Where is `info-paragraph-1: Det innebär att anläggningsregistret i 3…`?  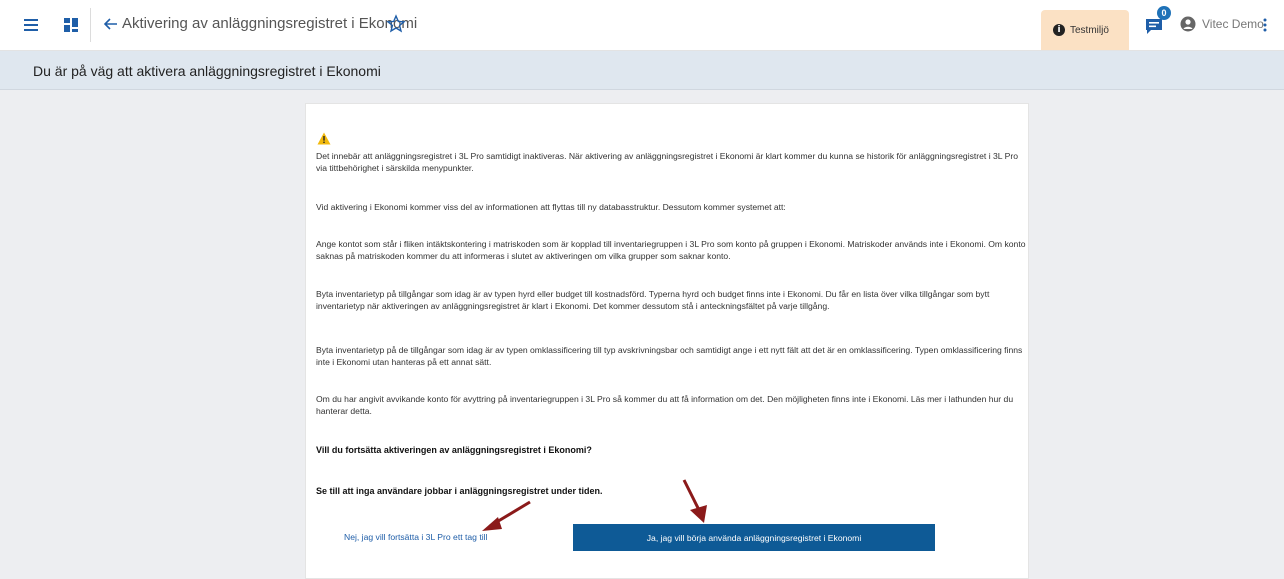 info-paragraph-1: Det innebär att anläggningsregistret i 3… is located at coordinates (667, 162).